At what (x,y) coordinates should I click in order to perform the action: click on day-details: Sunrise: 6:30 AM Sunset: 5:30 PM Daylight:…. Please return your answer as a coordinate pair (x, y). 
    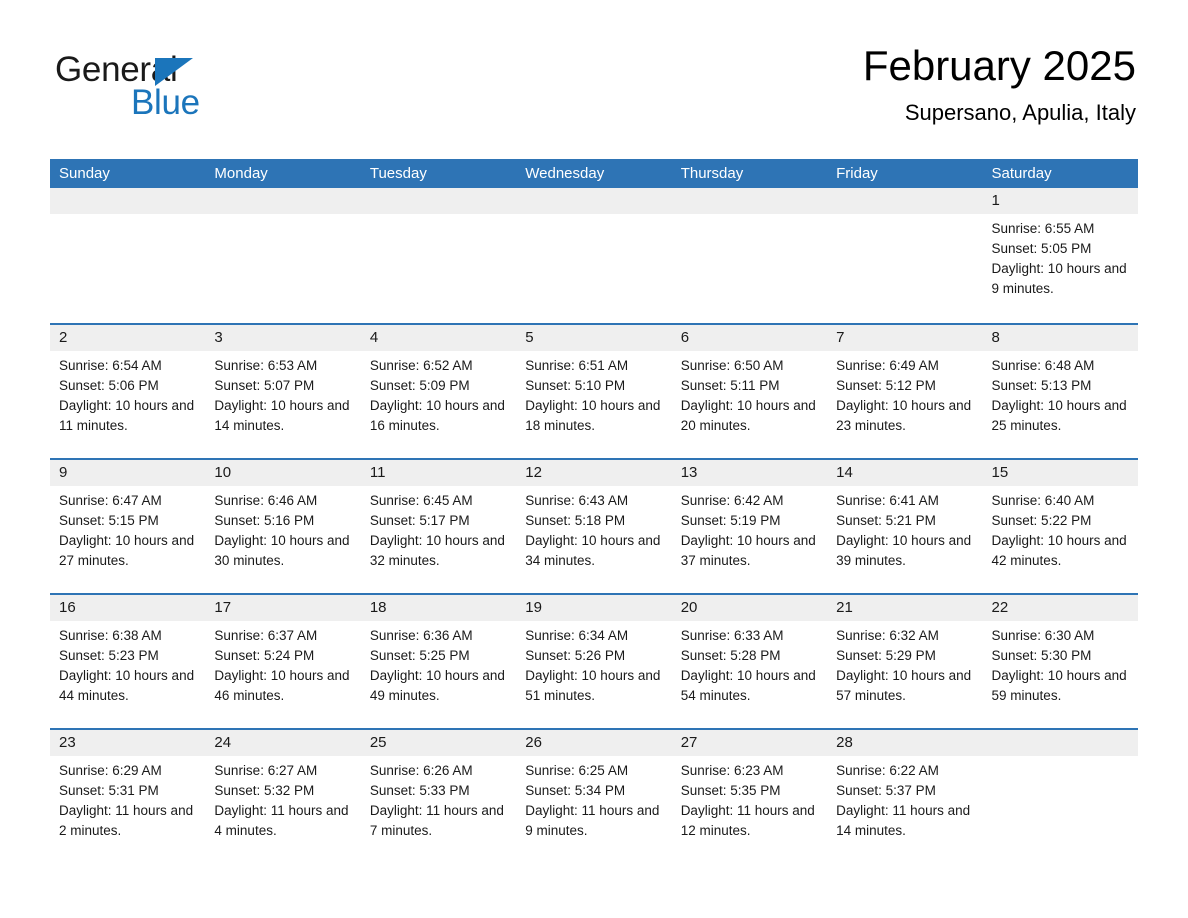
    Looking at the image, I should click on (1060, 663).